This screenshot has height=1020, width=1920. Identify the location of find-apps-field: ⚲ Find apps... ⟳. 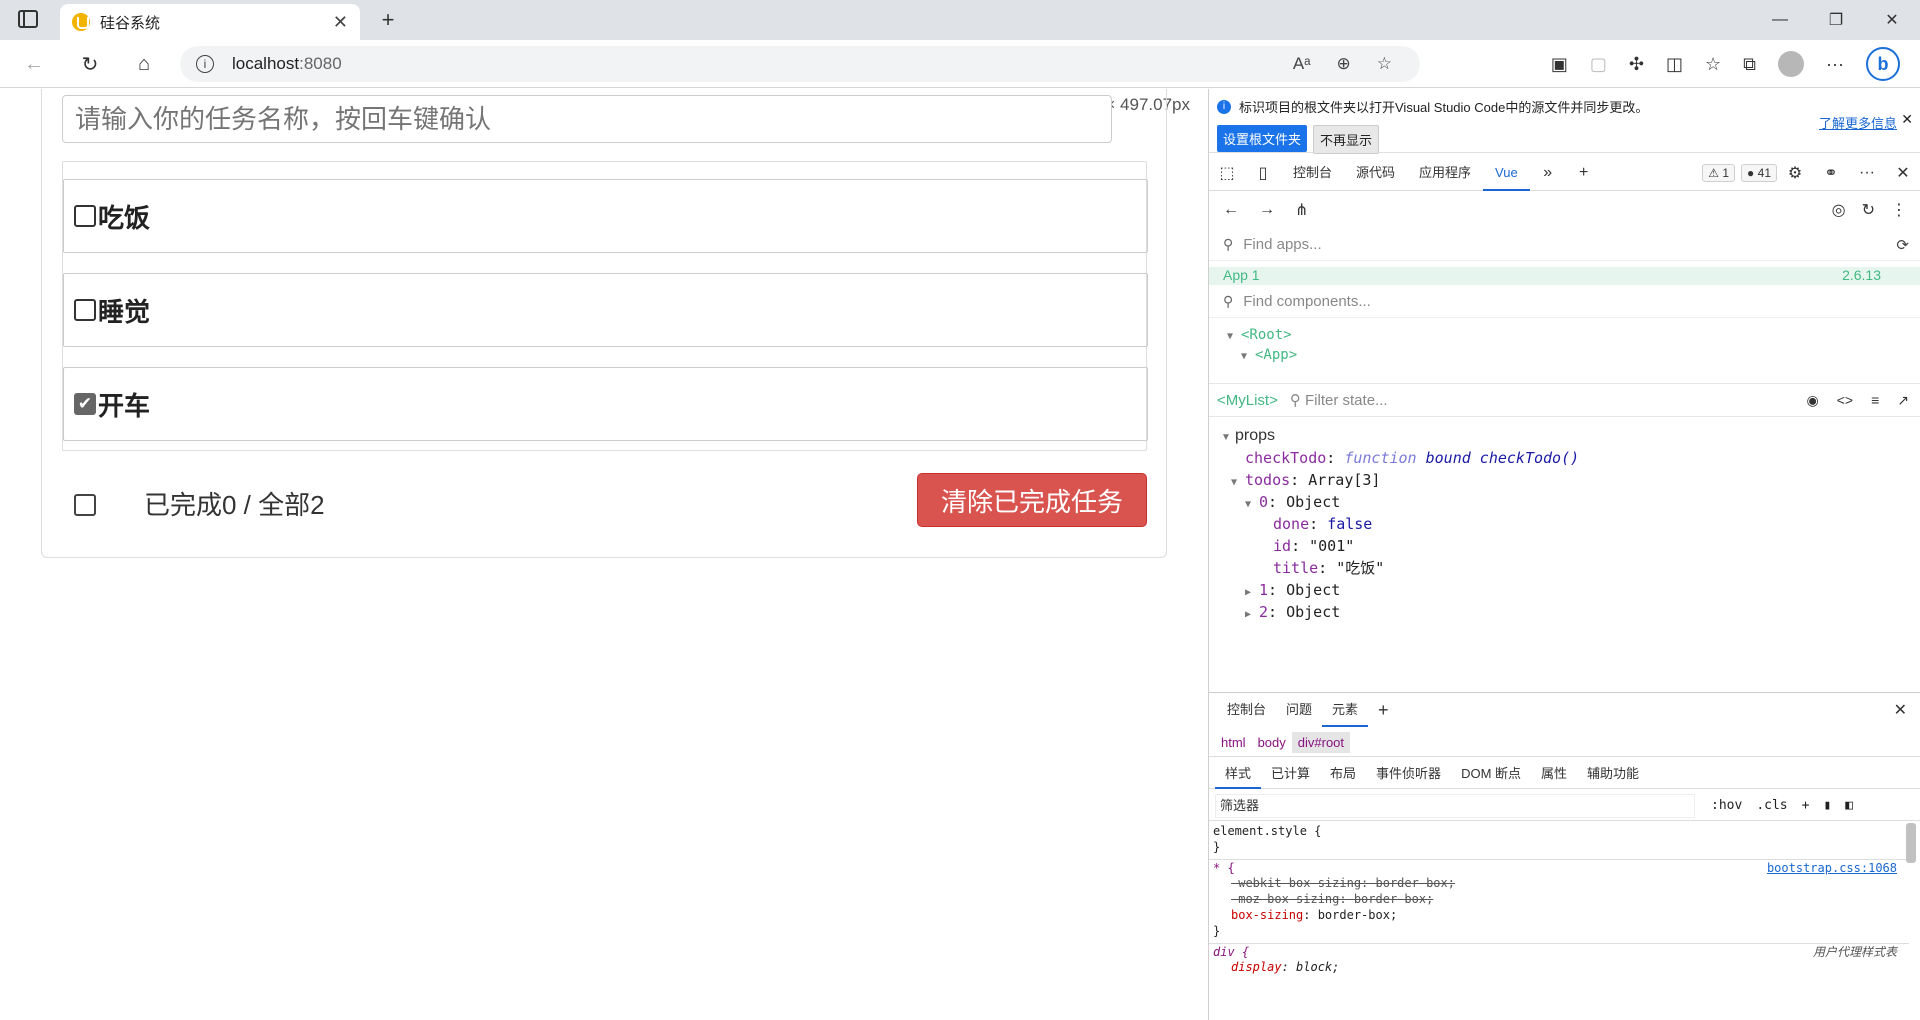
(1564, 245).